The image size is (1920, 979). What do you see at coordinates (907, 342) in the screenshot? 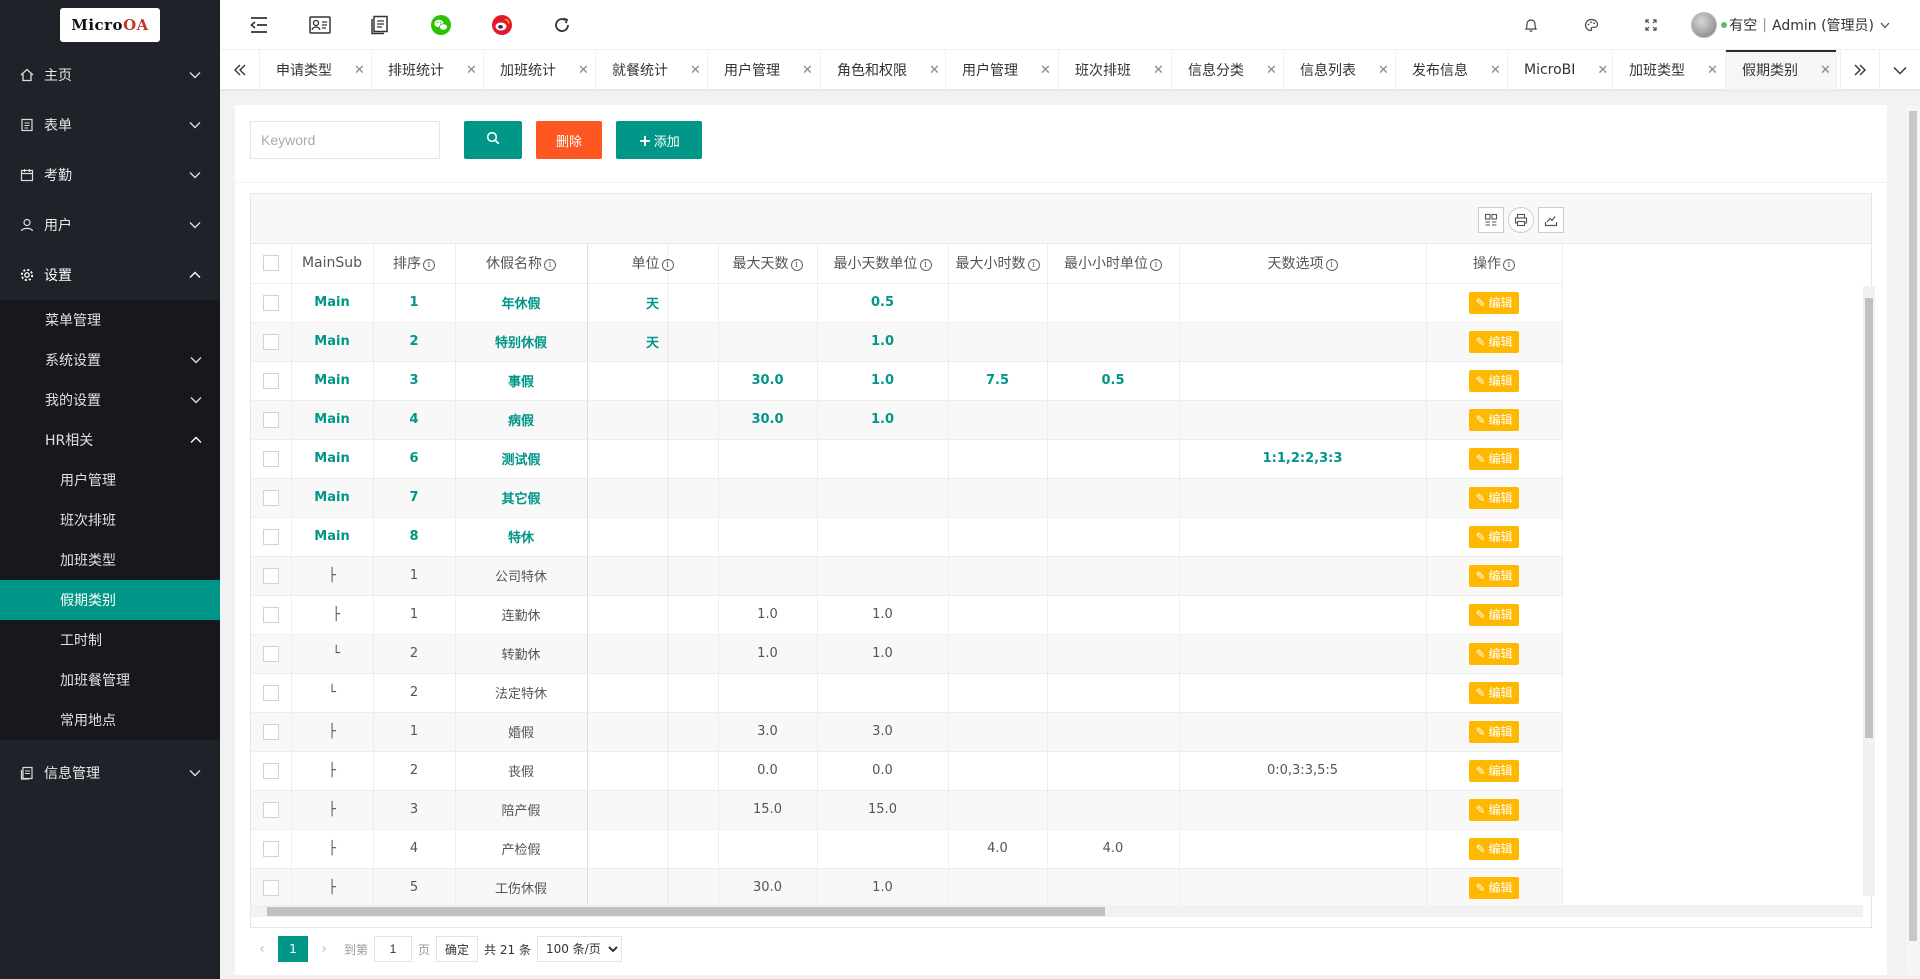
I see `table-row: Main 2 特别休假天 1.0 ✎ 编辑` at bounding box center [907, 342].